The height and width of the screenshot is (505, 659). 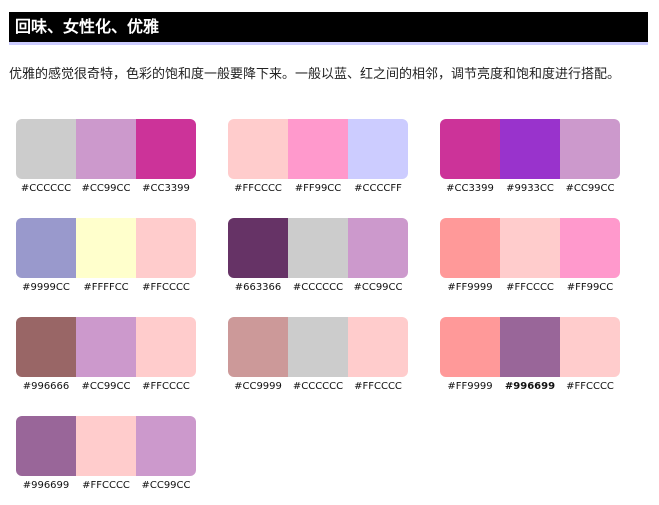 I want to click on palette-labels: #CC9999 #CCCCCC #FFCCCC, so click(x=318, y=386).